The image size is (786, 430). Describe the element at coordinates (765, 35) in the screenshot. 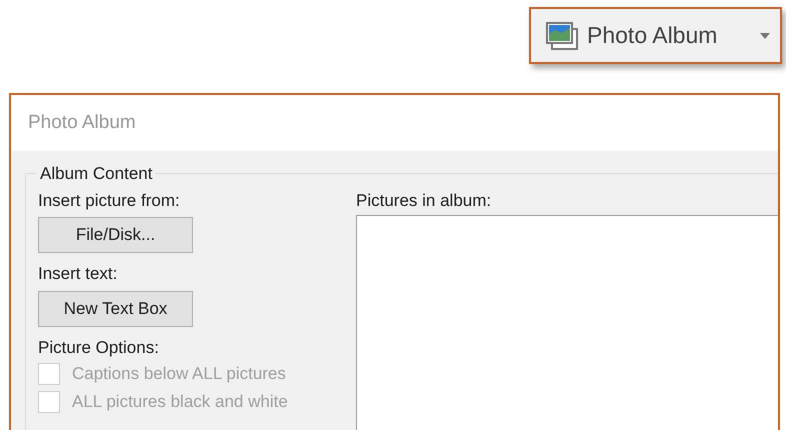

I see `dropdown-caret-icon` at that location.